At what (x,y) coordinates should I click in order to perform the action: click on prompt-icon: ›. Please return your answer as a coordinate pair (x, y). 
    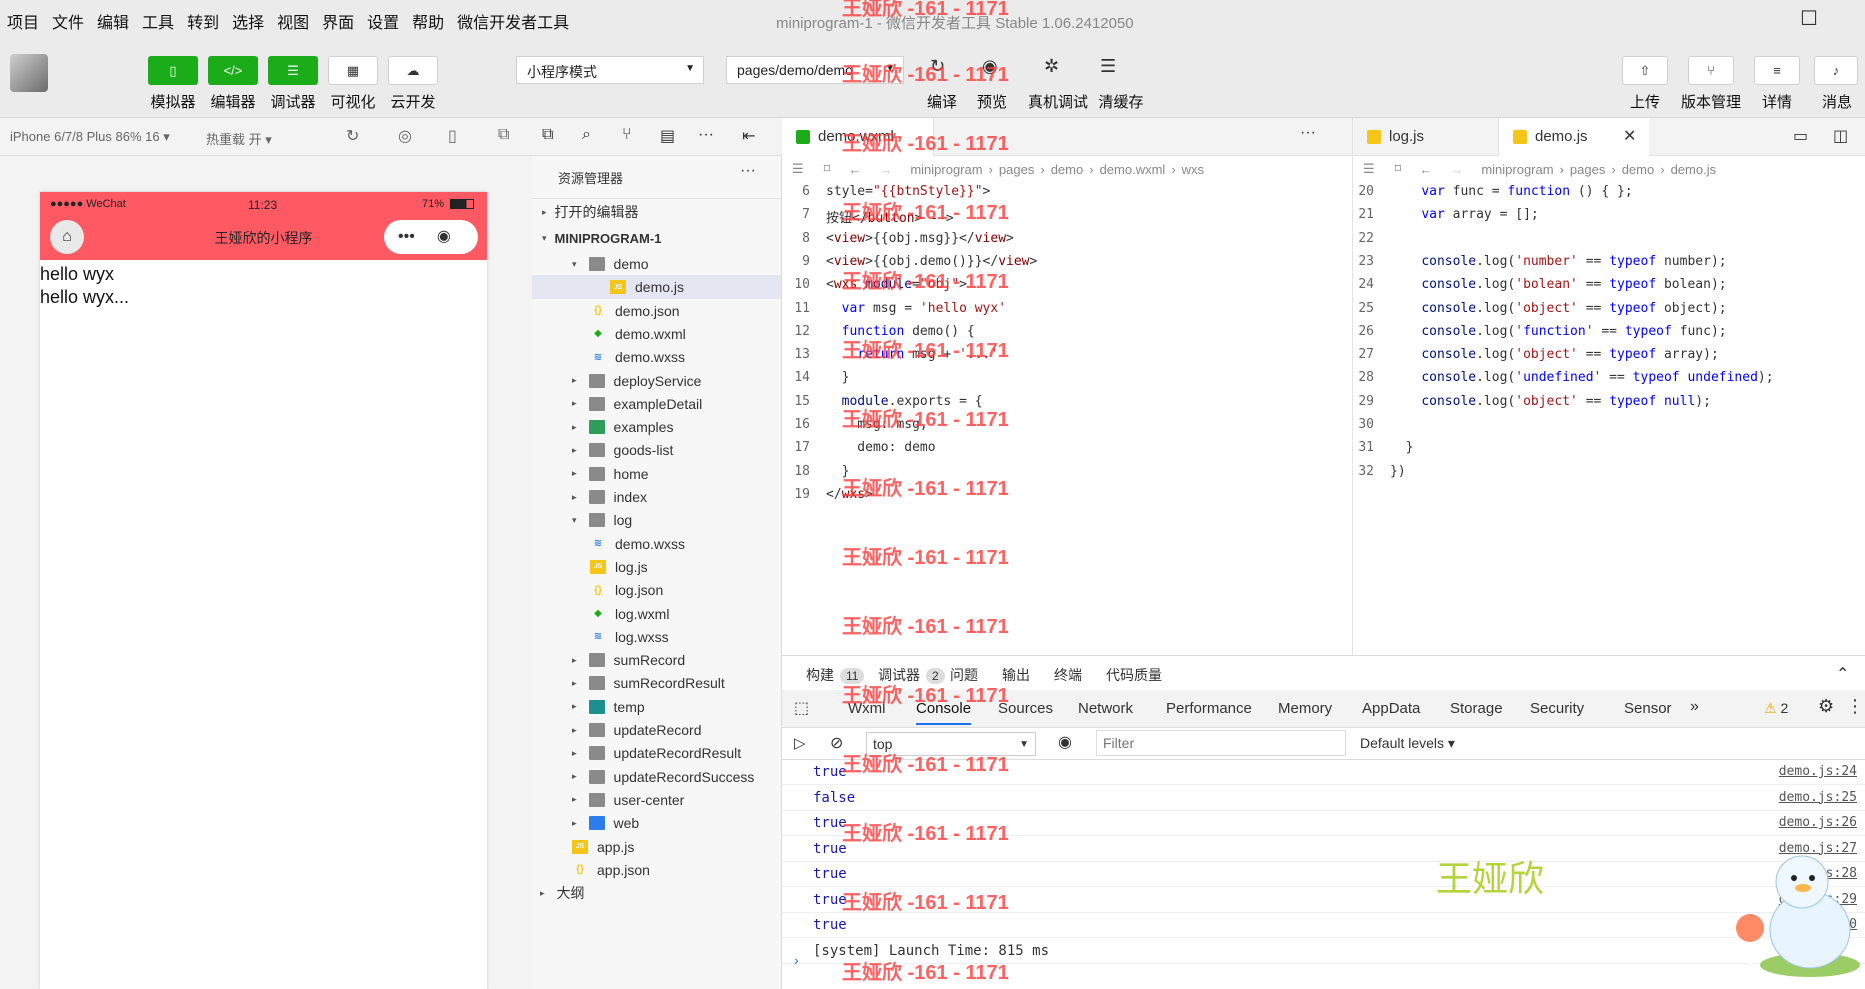
    Looking at the image, I should click on (796, 960).